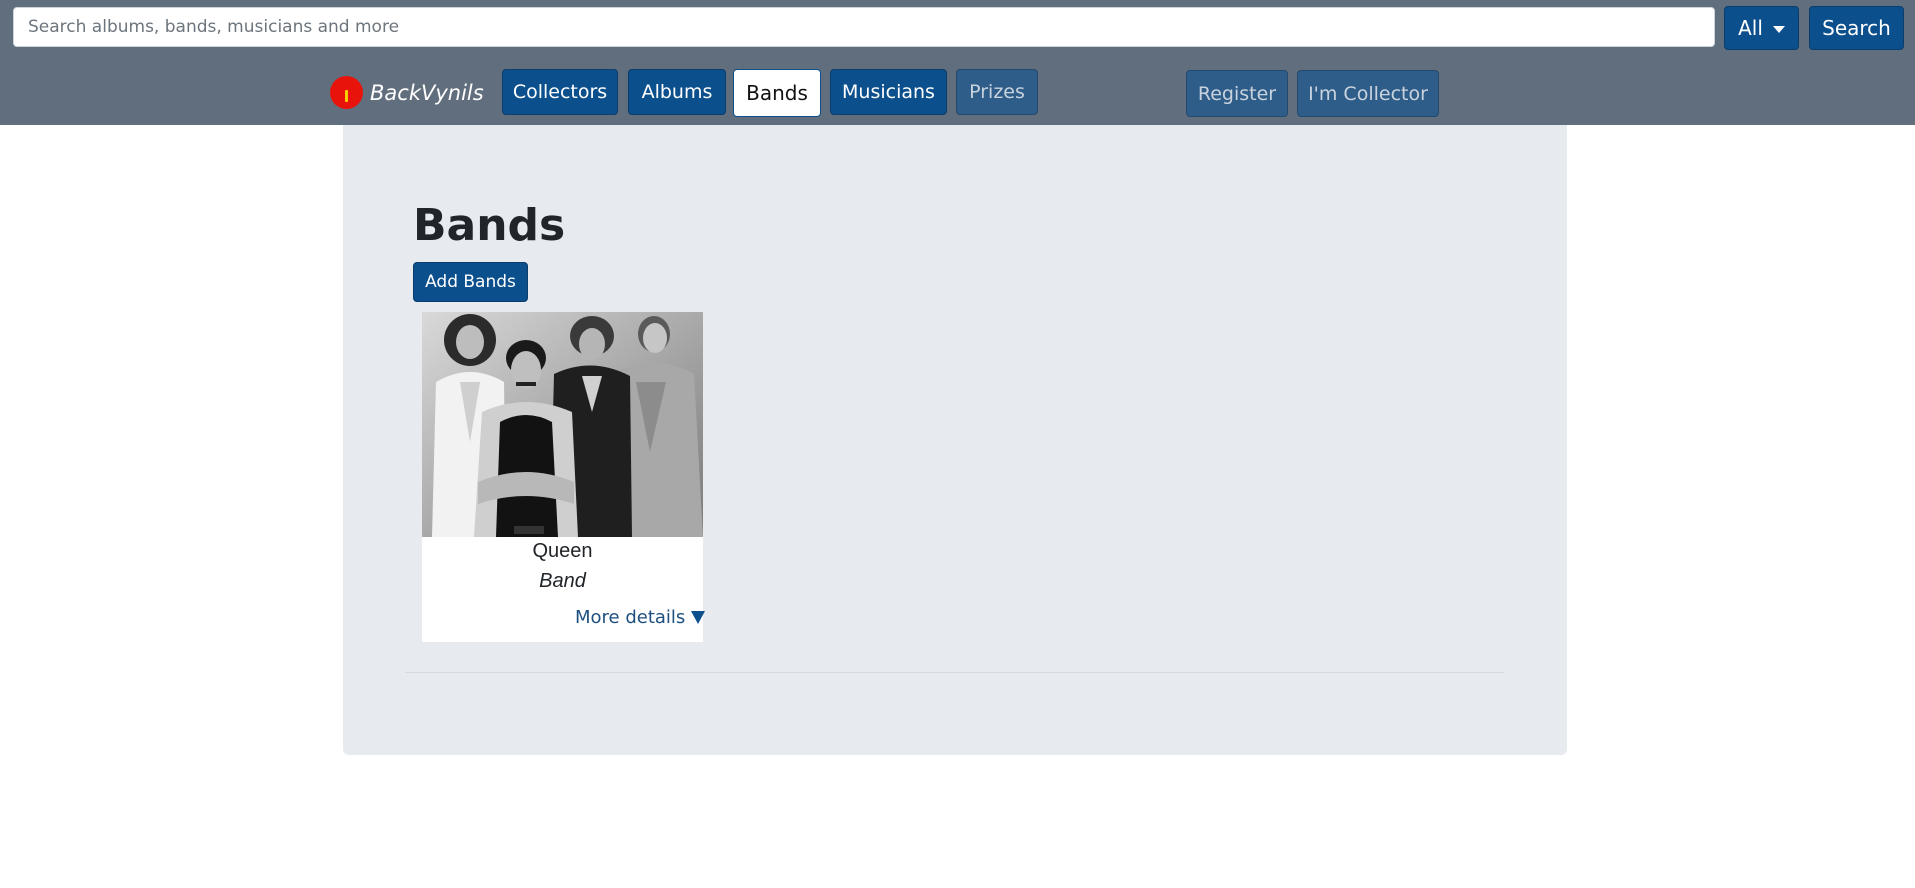 This screenshot has height=888, width=1915. I want to click on more-details-label: More details, so click(630, 617).